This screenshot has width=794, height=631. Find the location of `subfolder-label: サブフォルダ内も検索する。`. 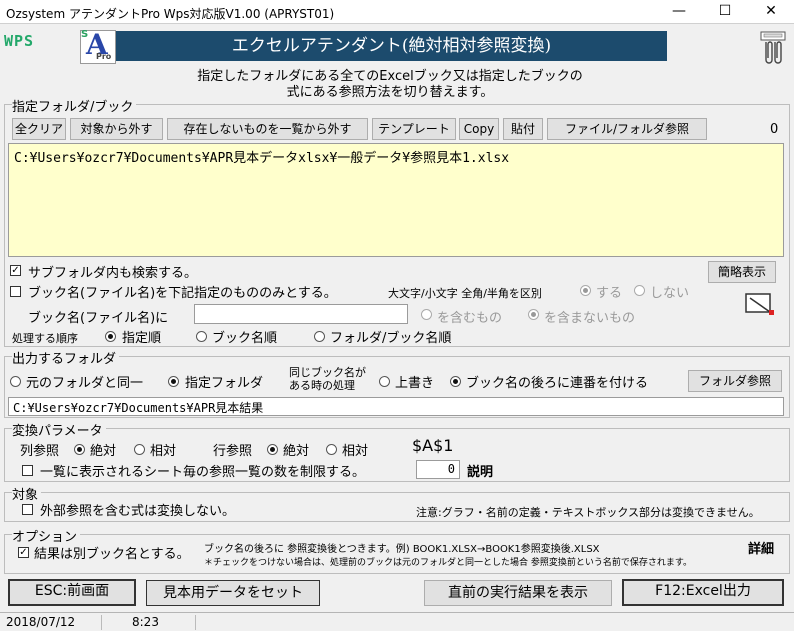

subfolder-label: サブフォルダ内も検索する。 is located at coordinates (113, 273).